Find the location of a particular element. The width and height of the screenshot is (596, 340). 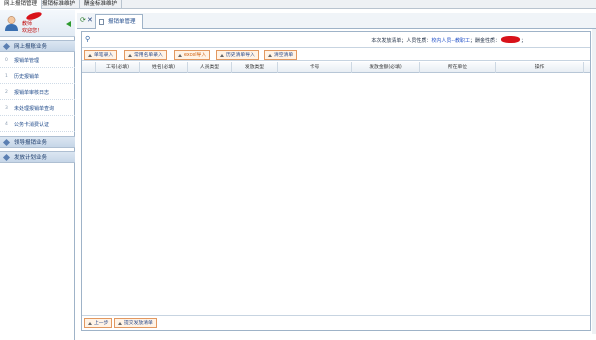

close-icon: ✕ is located at coordinates (90, 20).